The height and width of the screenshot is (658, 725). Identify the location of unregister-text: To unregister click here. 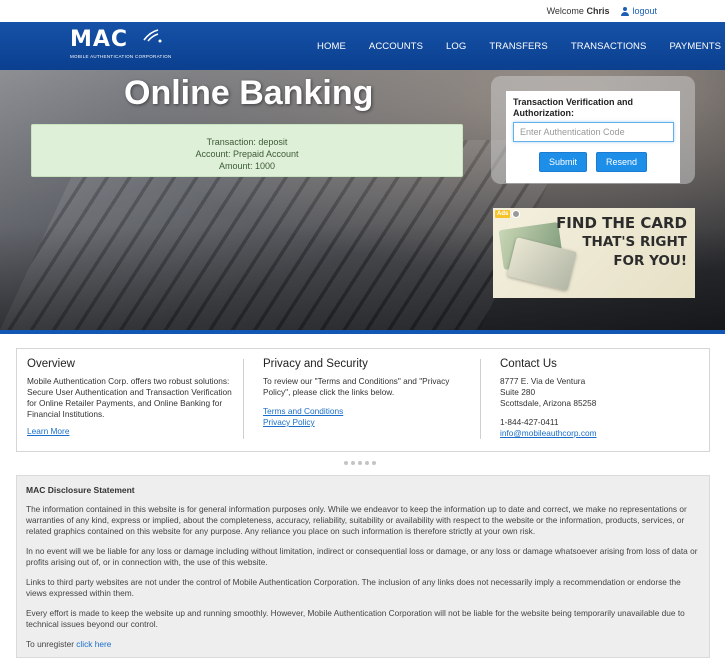
(363, 644).